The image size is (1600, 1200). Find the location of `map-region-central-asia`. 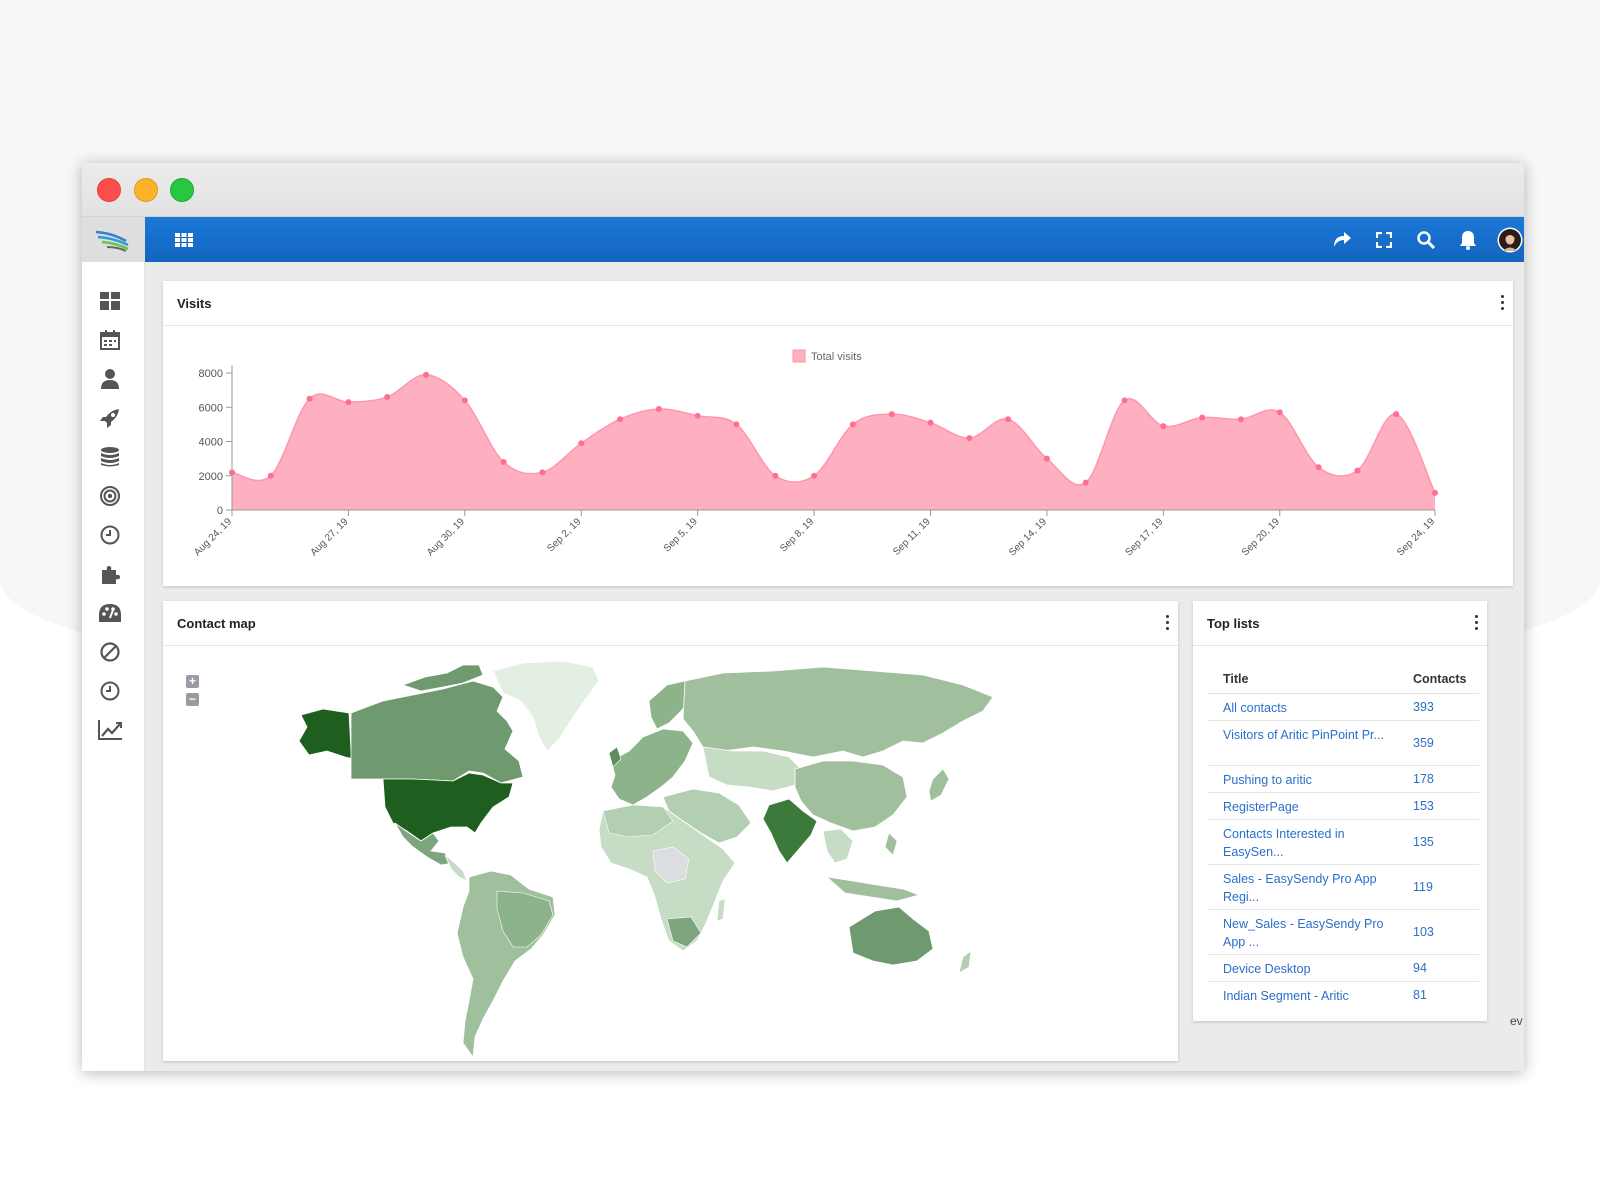

map-region-central-asia is located at coordinates (753, 769).